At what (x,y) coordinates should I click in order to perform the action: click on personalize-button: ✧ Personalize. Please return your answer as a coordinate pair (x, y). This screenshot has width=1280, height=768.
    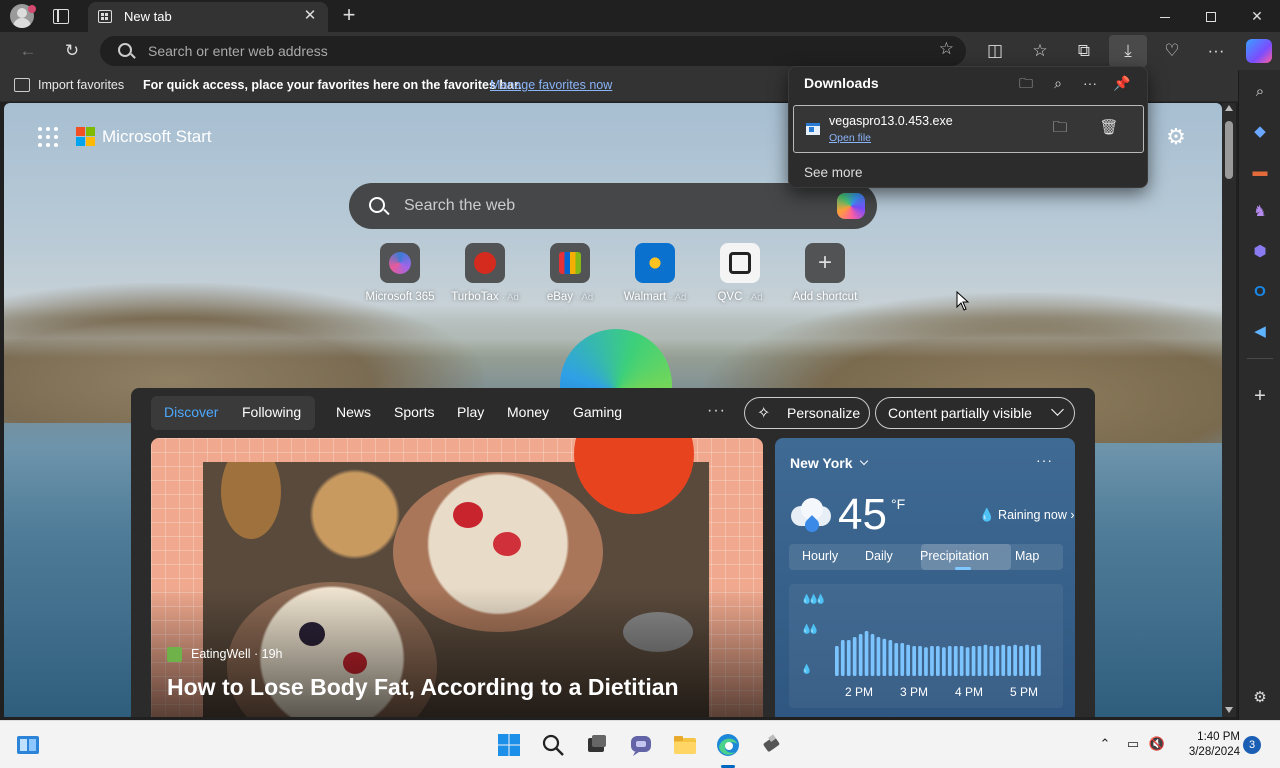
    Looking at the image, I should click on (807, 413).